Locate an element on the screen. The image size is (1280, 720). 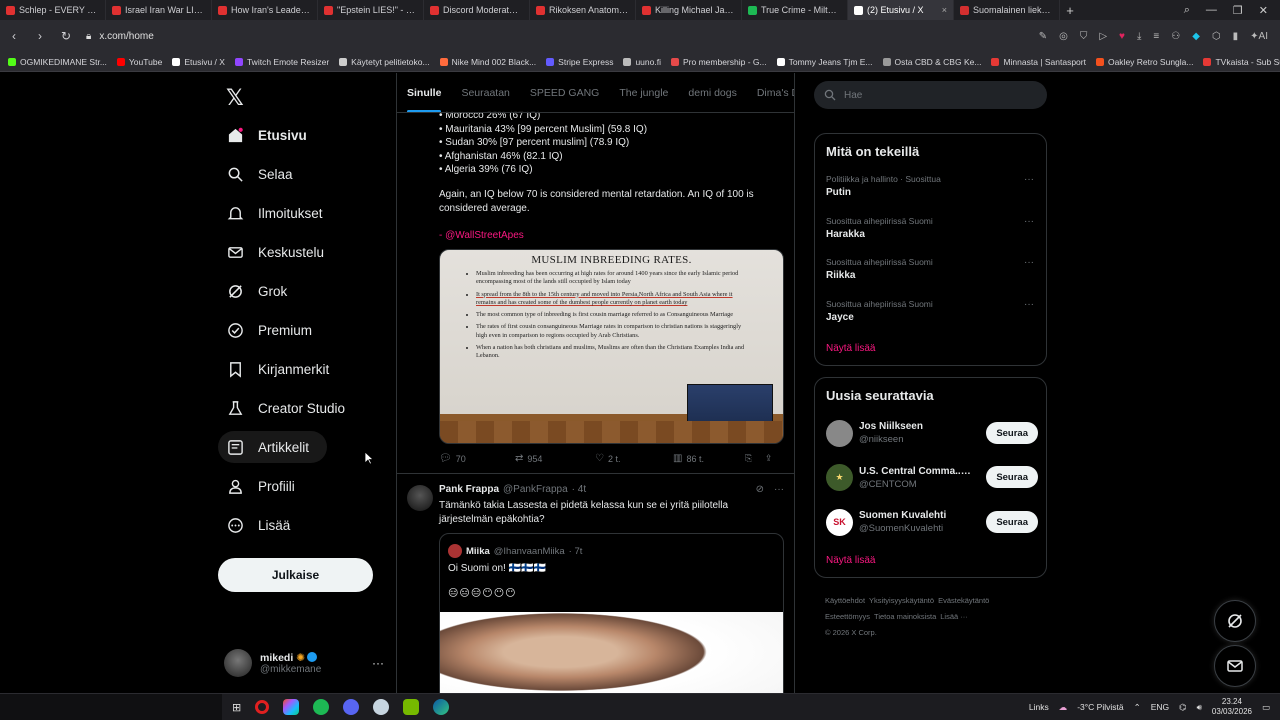
nav-item-more: Lisää is located at coordinates (258, 525).